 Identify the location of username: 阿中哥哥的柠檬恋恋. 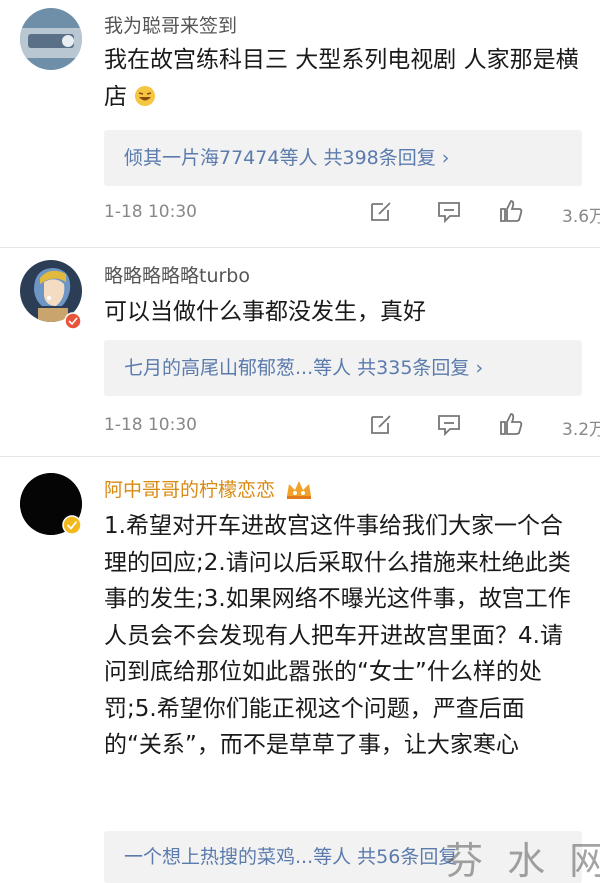
(208, 488).